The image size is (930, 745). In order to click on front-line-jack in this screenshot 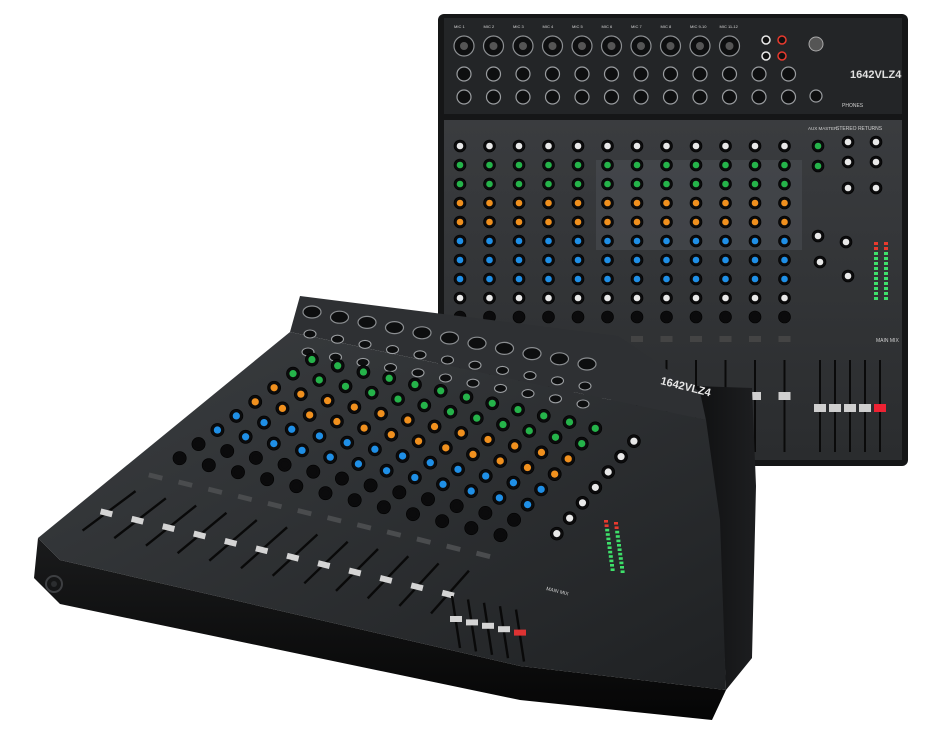, I will do `click(310, 334)`.